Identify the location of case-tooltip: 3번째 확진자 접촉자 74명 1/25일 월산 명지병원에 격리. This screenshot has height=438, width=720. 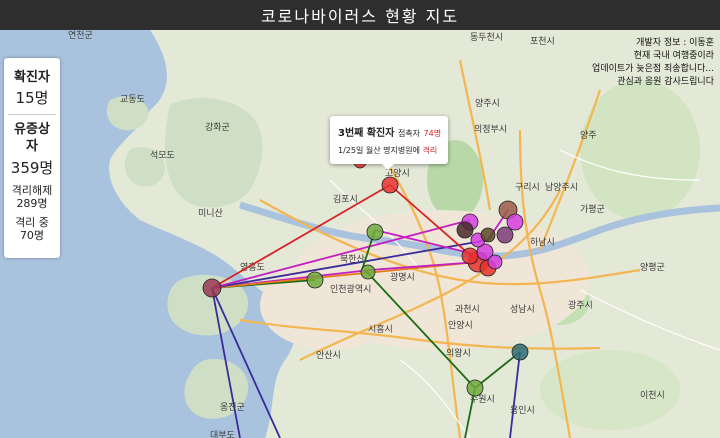
(389, 143).